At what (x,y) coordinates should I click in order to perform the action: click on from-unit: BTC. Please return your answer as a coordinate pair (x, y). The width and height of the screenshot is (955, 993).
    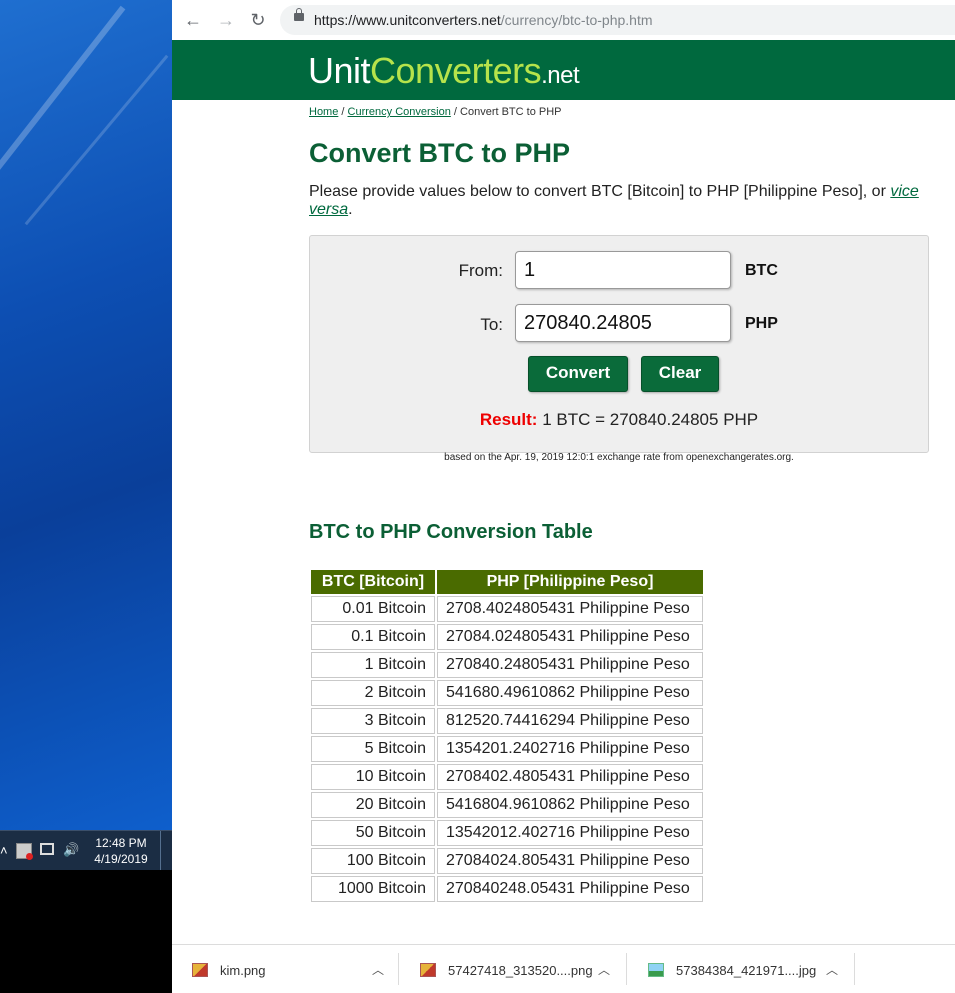
    Looking at the image, I should click on (761, 270).